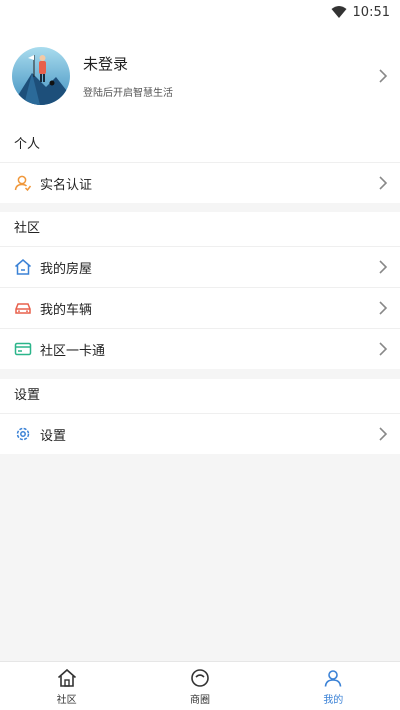 This screenshot has width=400, height=710. What do you see at coordinates (66, 269) in the screenshot?
I see `row-label: 我的房屋` at bounding box center [66, 269].